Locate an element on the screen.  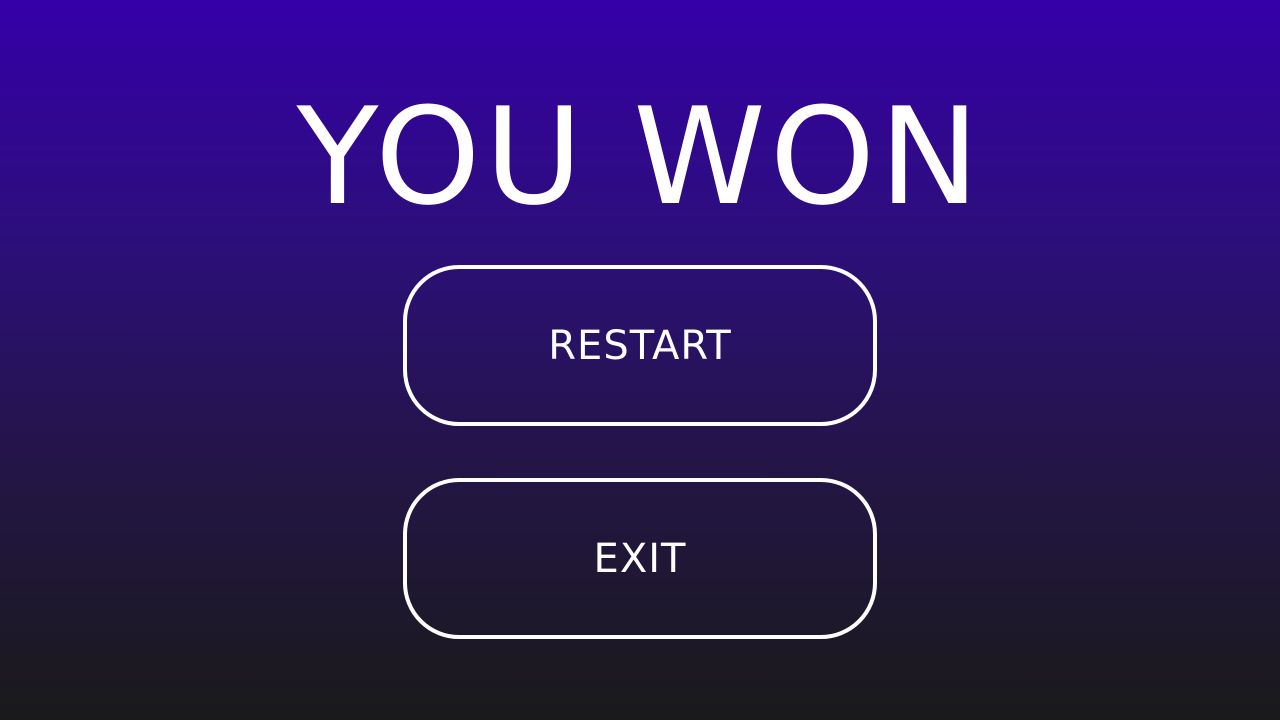
restart-button: RESTART is located at coordinates (640, 345).